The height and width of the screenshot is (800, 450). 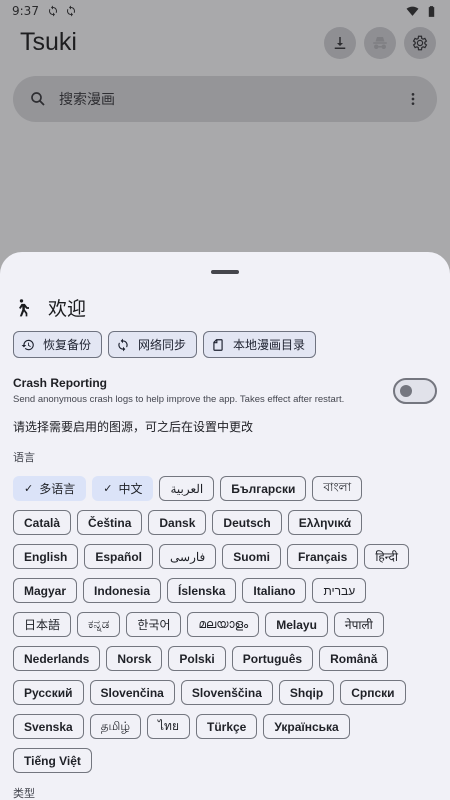 I want to click on language-chip-label: Română, so click(x=354, y=658).